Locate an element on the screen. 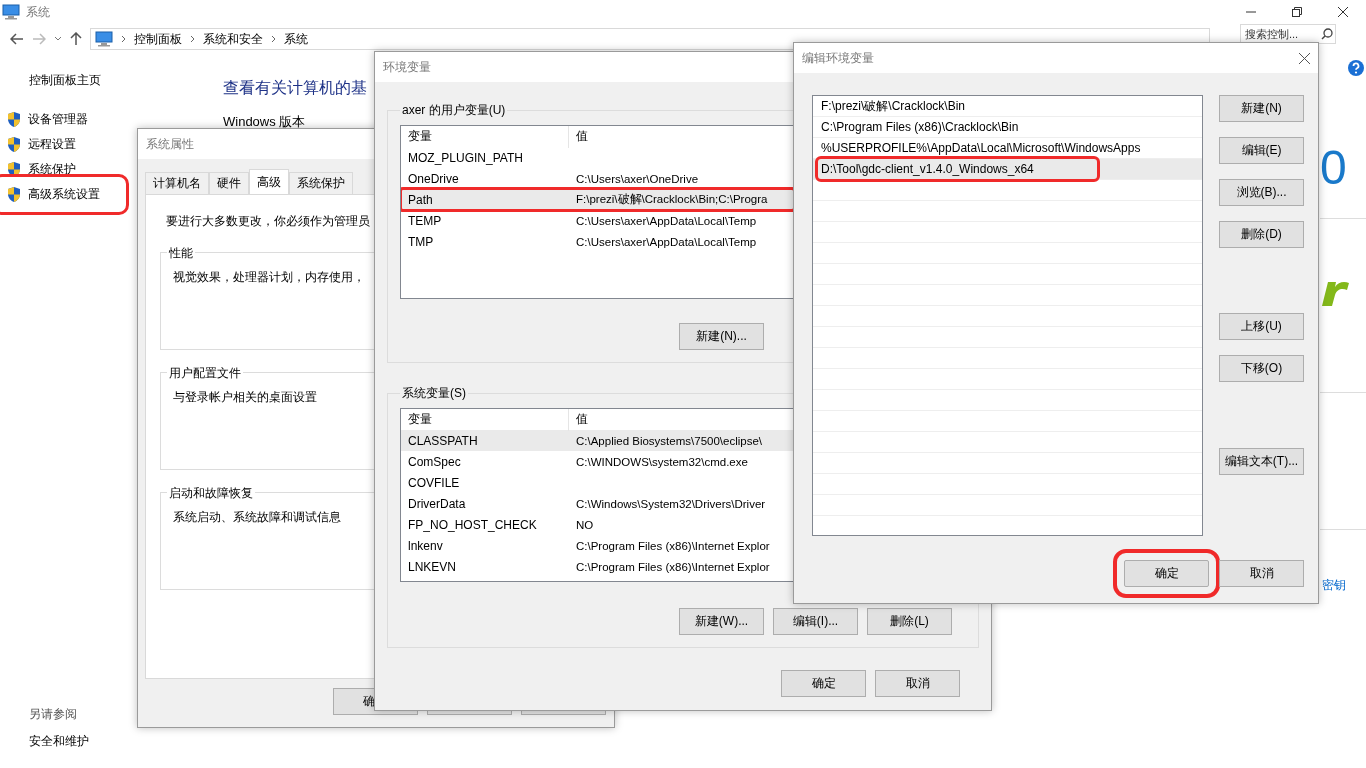 The image size is (1366, 768). section-title: Windows 版本 is located at coordinates (264, 122).